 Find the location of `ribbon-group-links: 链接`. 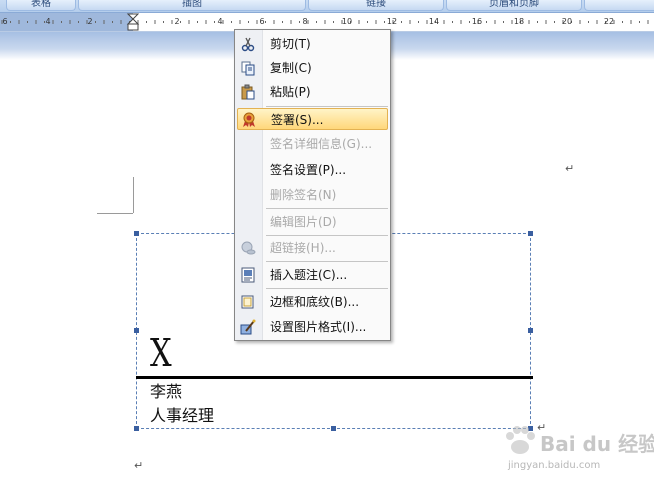

ribbon-group-links: 链接 is located at coordinates (376, 5).